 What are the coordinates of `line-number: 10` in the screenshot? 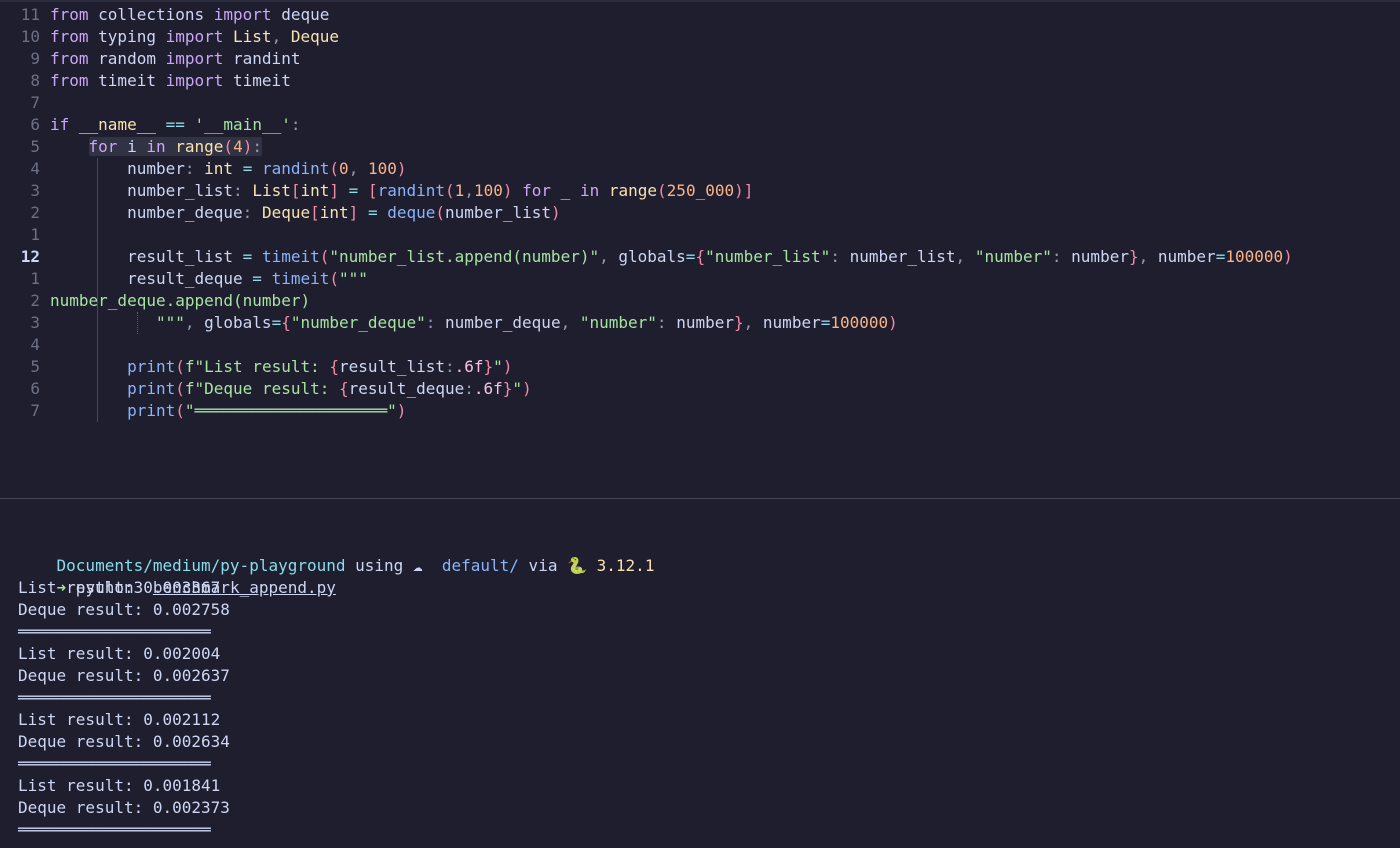 It's located at (30, 36).